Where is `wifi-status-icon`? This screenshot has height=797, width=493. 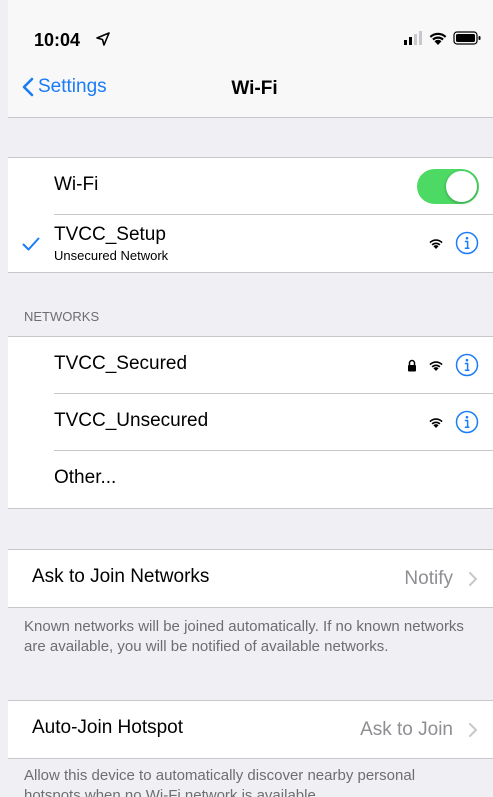
wifi-status-icon is located at coordinates (438, 38).